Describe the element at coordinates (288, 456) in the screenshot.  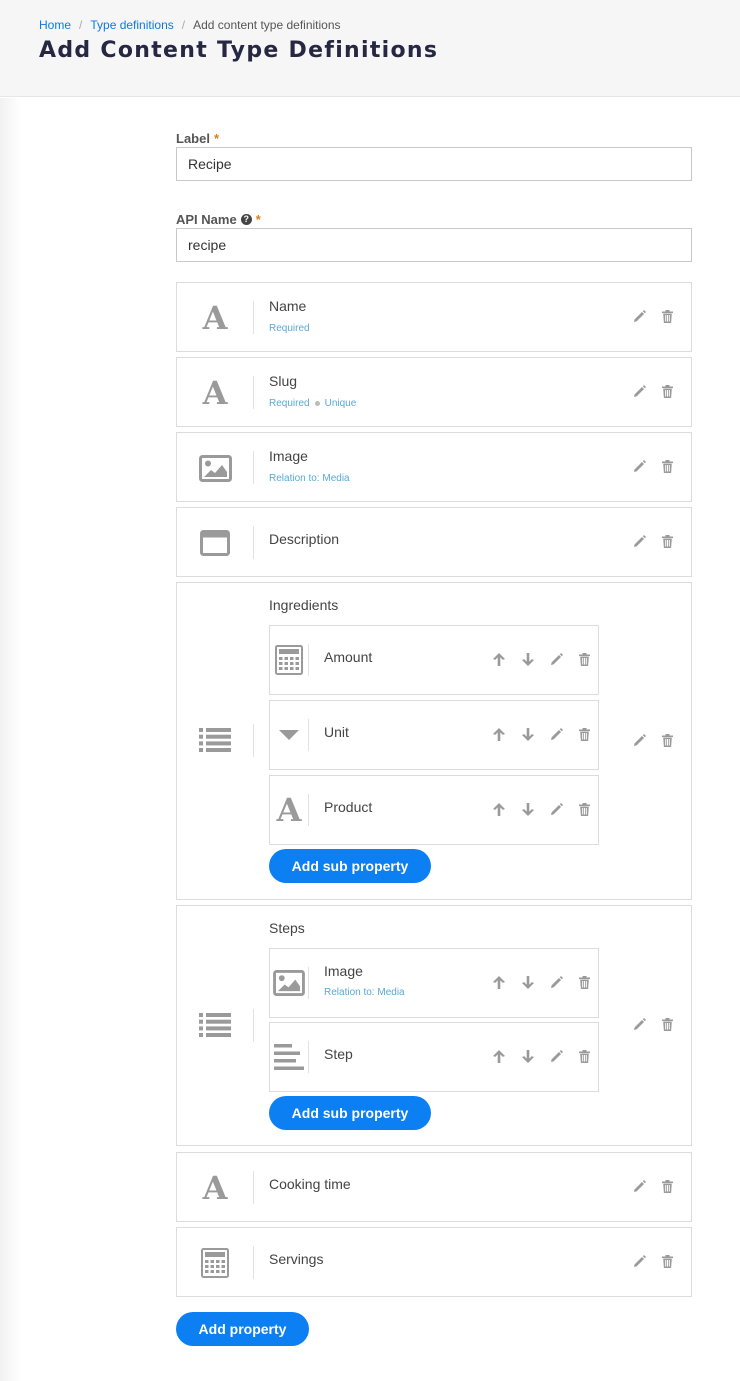
I see `property-name: Image` at that location.